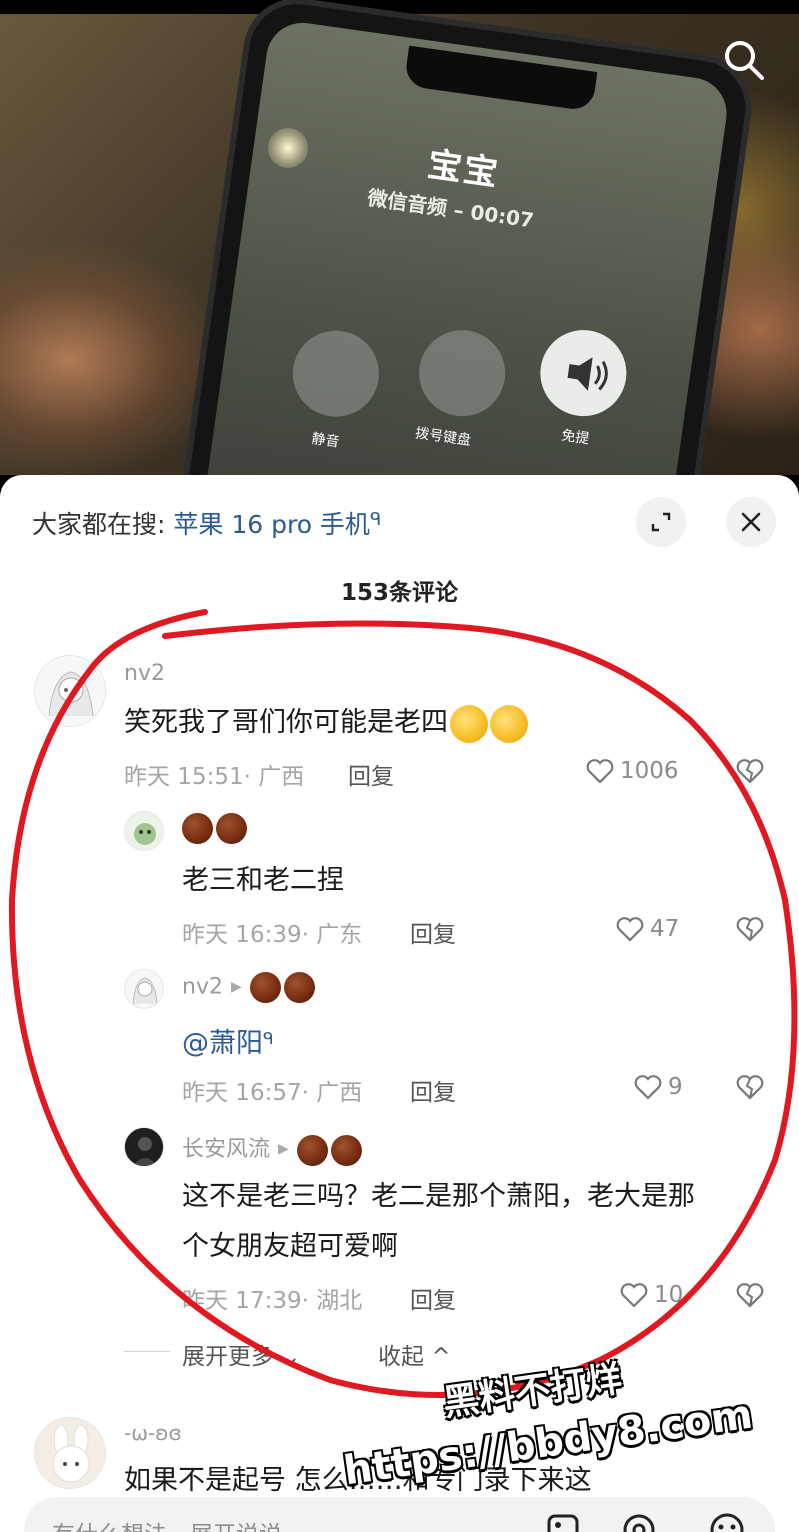  I want to click on comment-time-location: 昨天 15:51· 广西, so click(214, 777).